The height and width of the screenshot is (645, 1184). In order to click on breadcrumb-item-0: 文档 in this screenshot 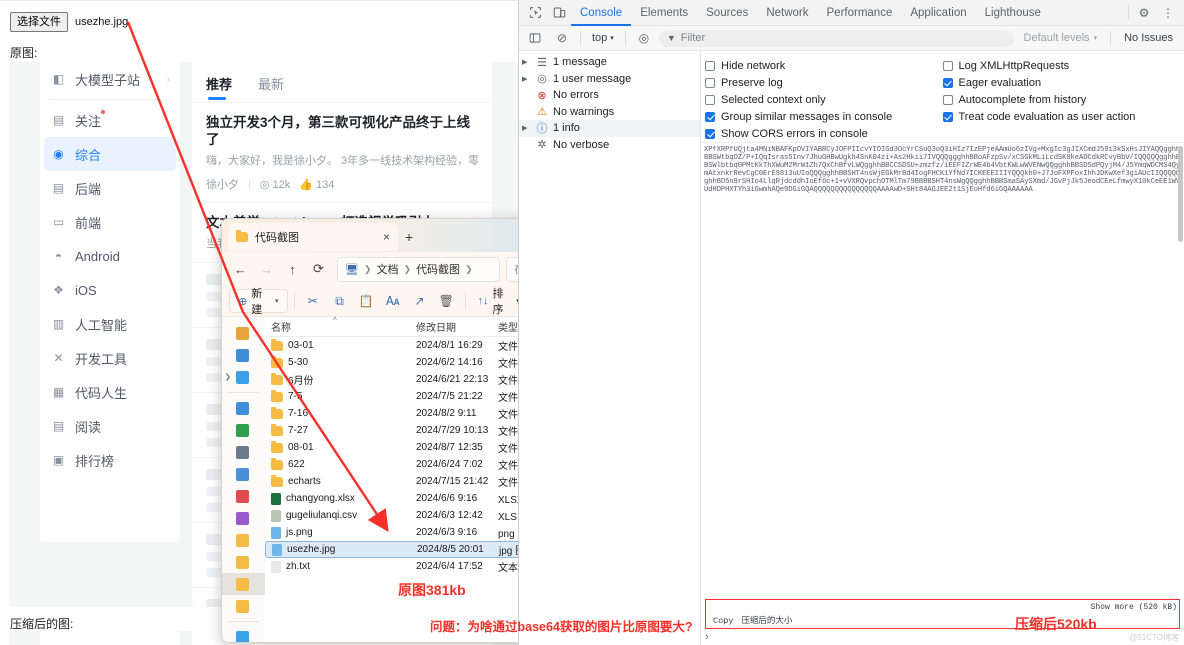, I will do `click(388, 269)`.